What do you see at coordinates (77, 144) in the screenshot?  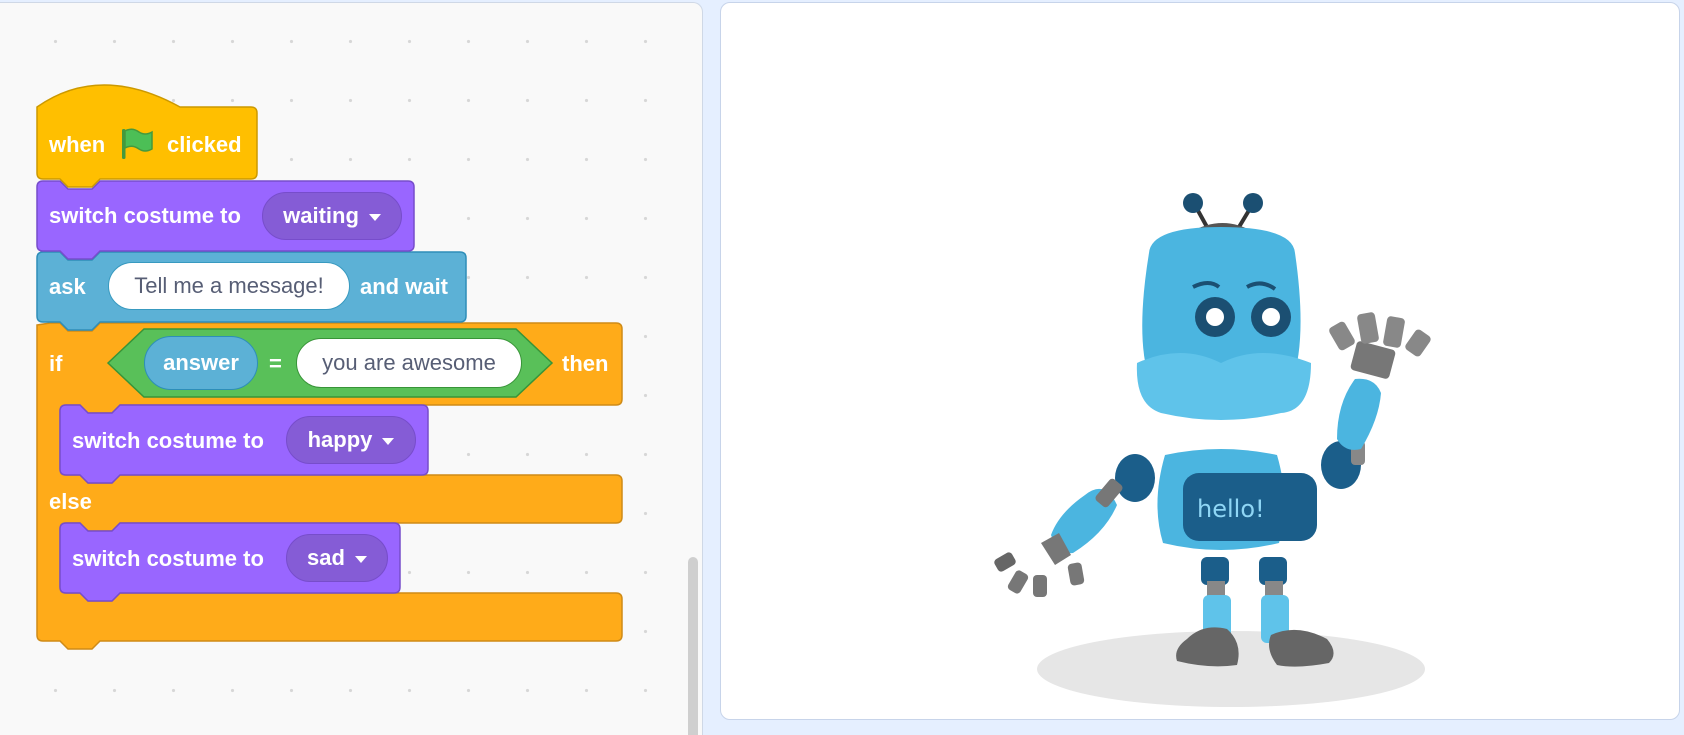 I see `hat-prefix-label: when` at bounding box center [77, 144].